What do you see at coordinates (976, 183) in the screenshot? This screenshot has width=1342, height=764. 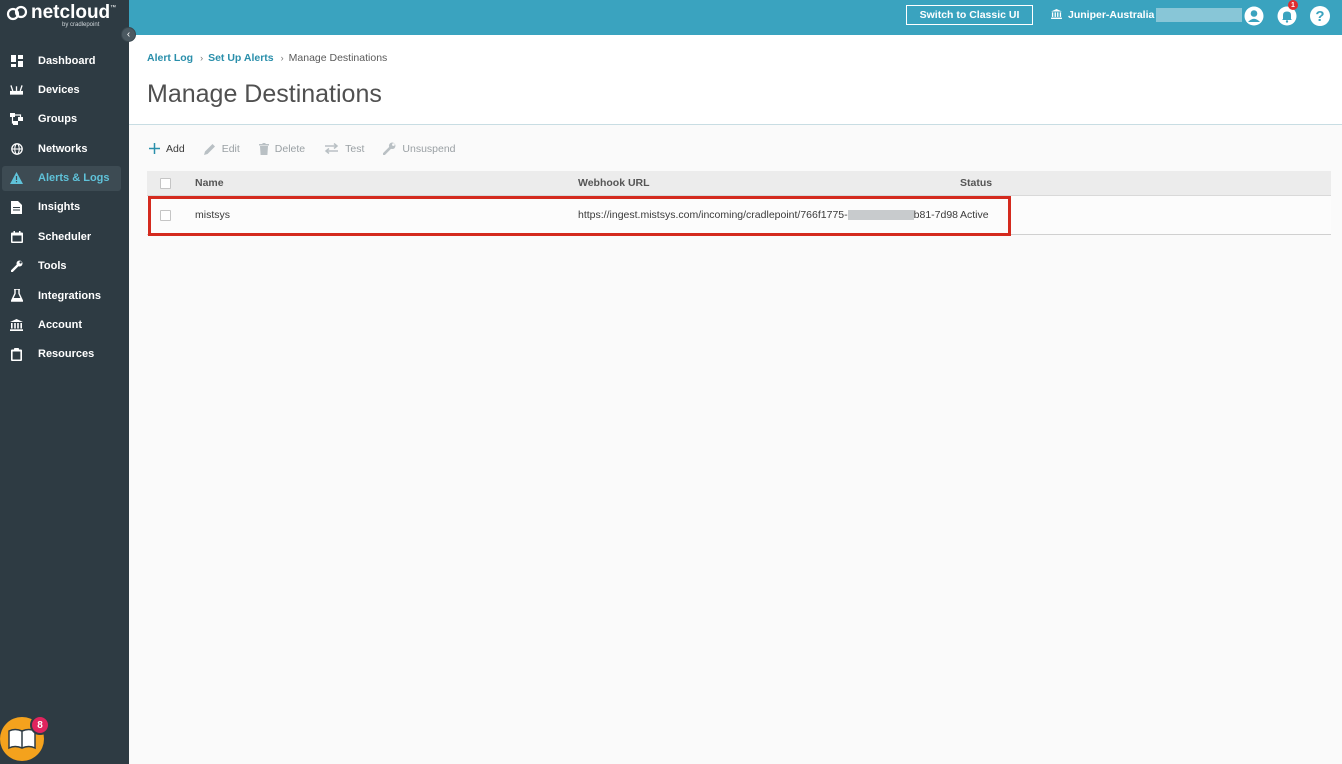 I see `column-header-status: Status` at bounding box center [976, 183].